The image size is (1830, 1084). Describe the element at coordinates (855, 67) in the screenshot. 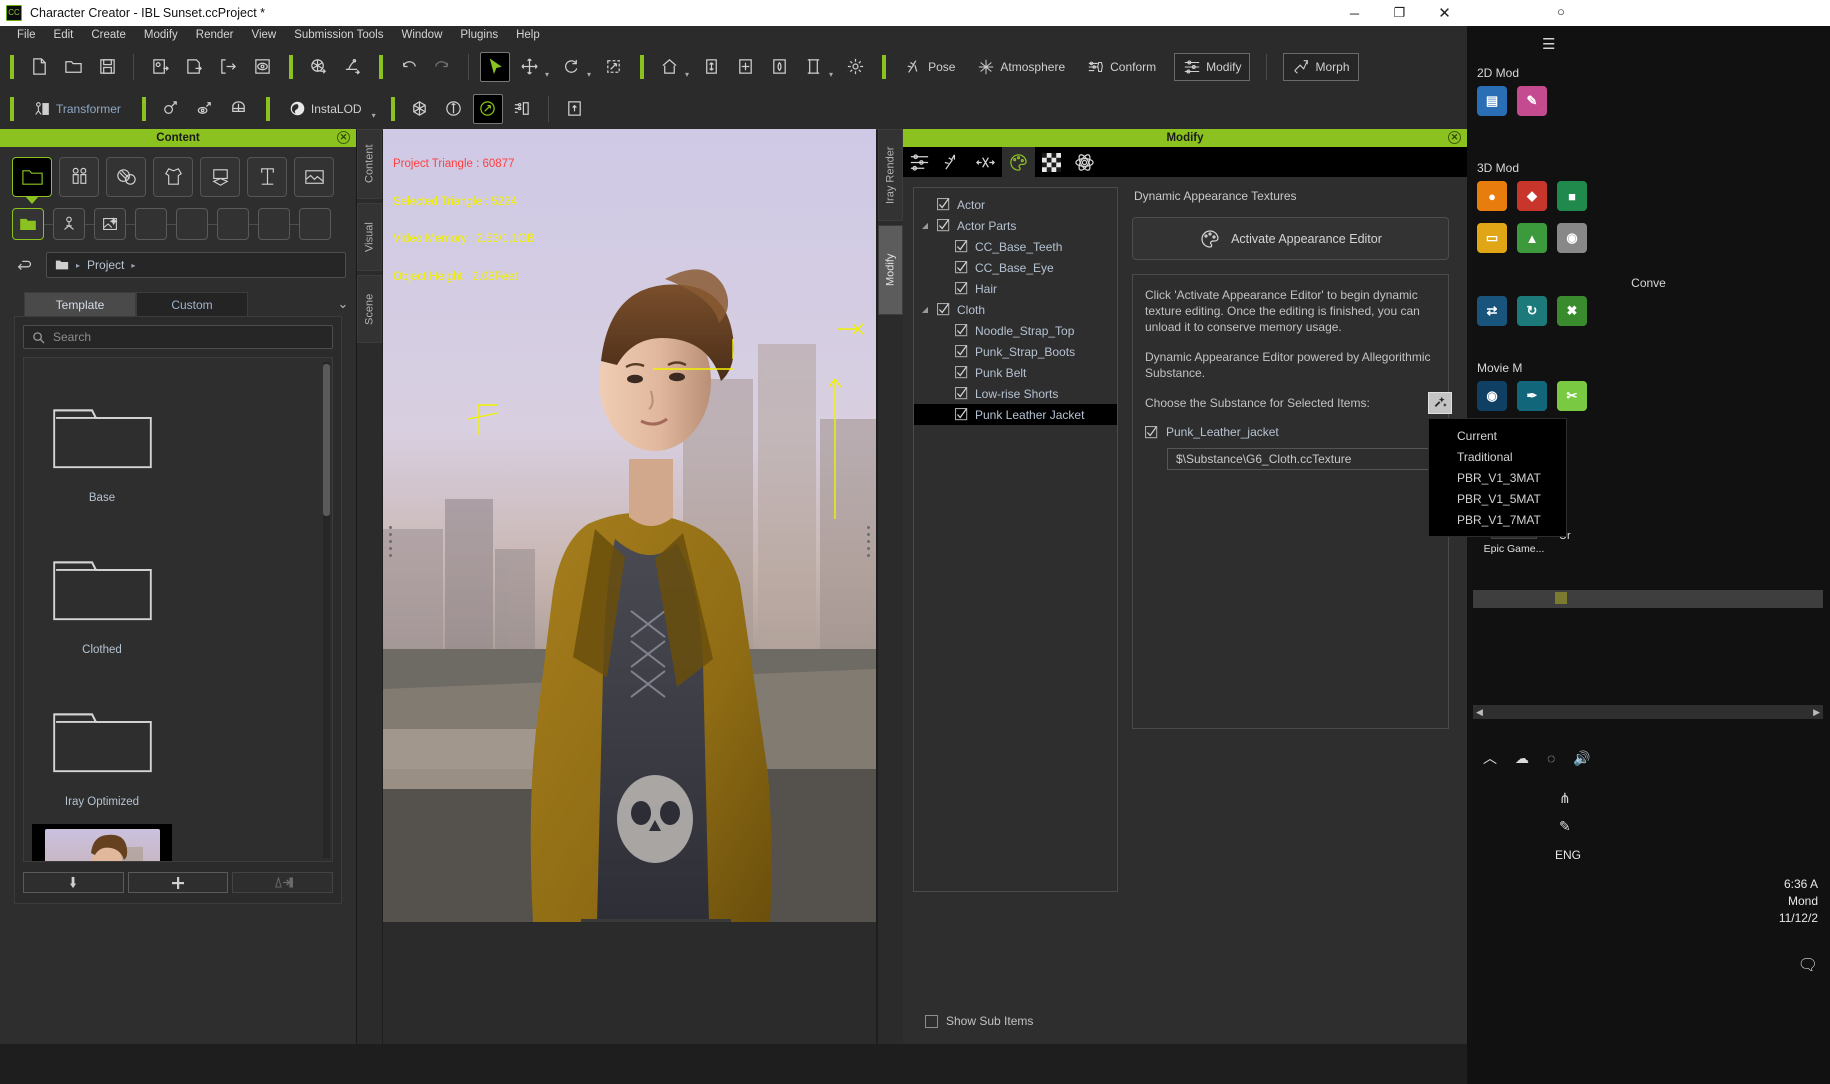

I see `light-icon` at that location.